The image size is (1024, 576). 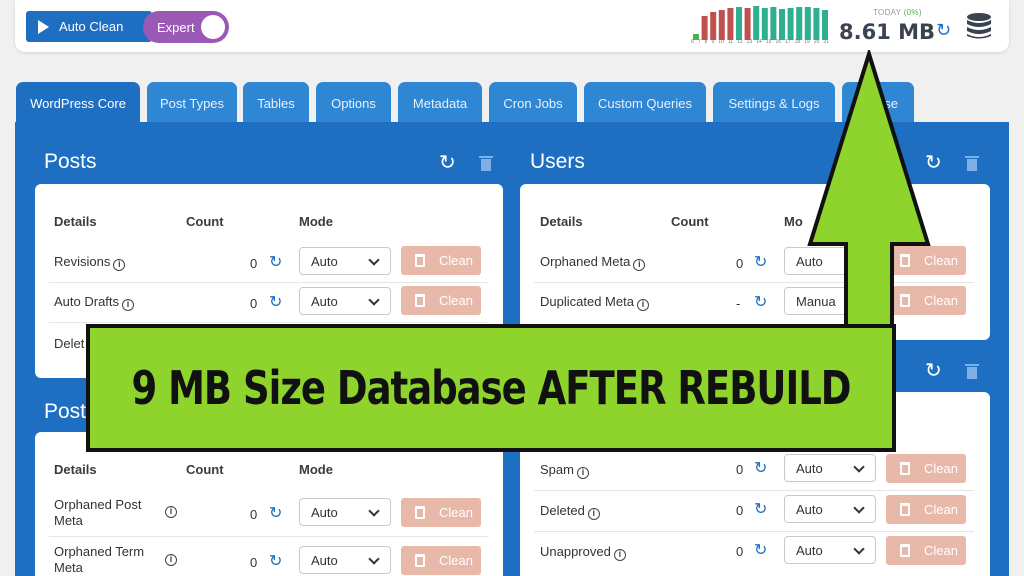 What do you see at coordinates (788, 42) in the screenshot?
I see `sparkline-day-label: 17` at bounding box center [788, 42].